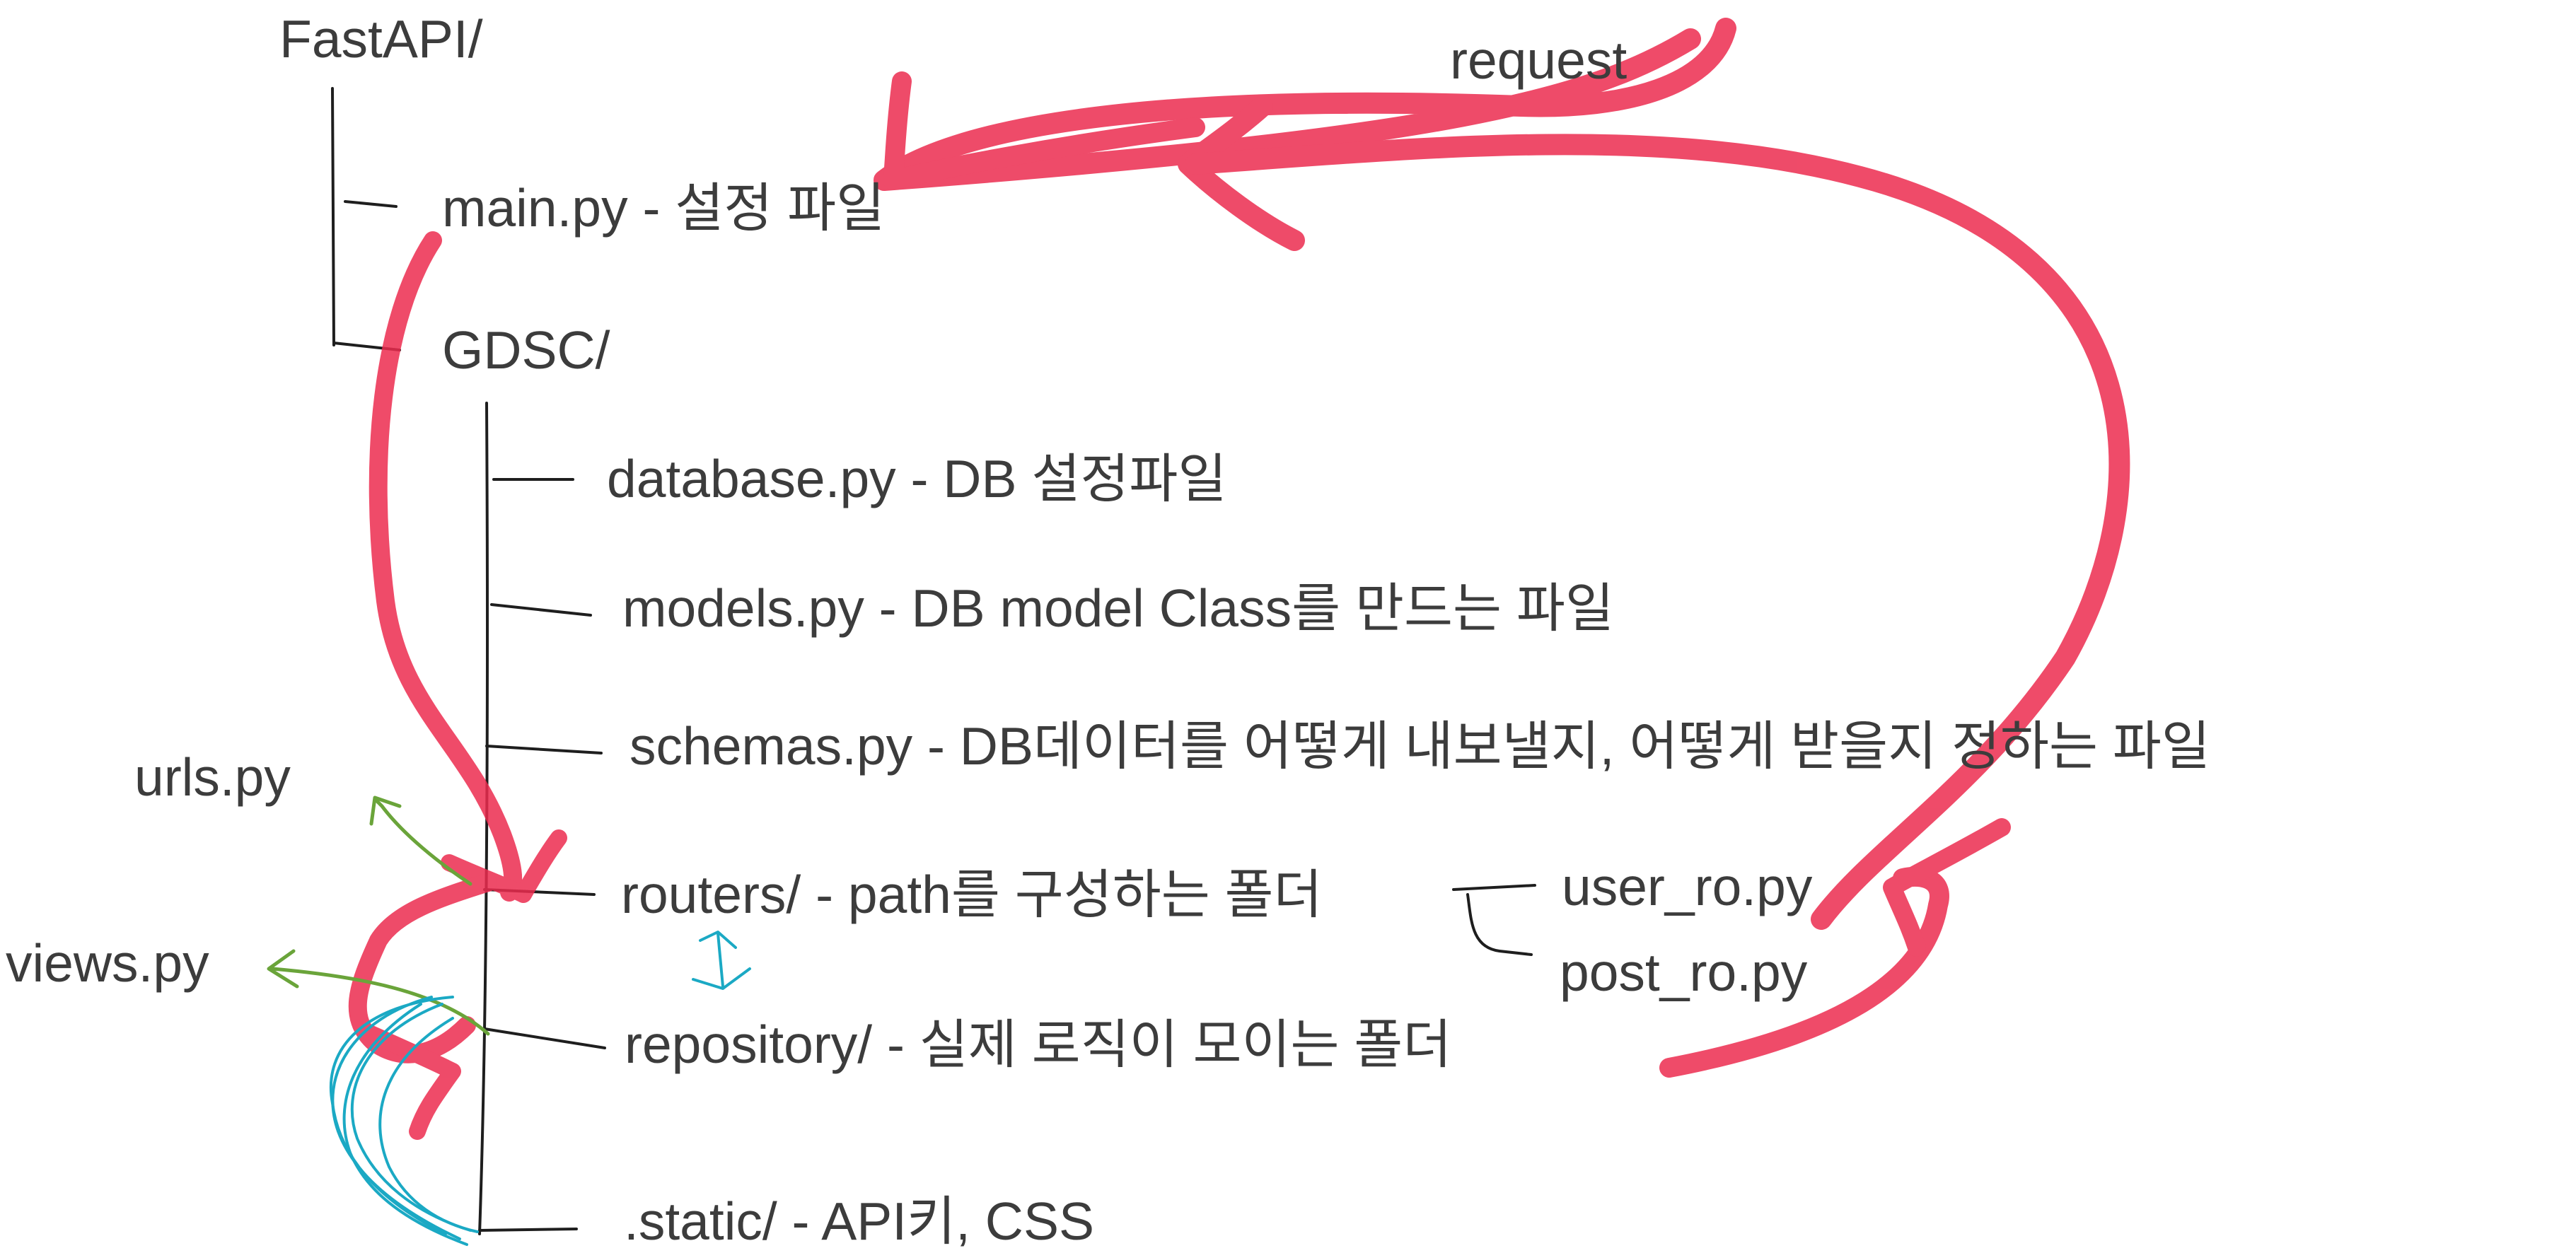 Image resolution: width=2576 pixels, height=1253 pixels. I want to click on repository-to-views-arrow, so click(380, 1001).